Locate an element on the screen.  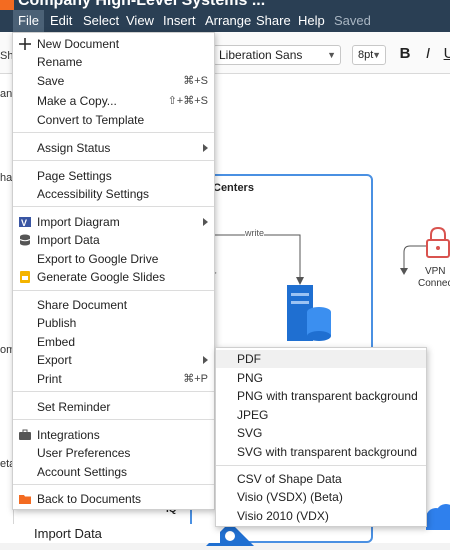
menu-item-label: Integrations is located at coordinates (68, 435).